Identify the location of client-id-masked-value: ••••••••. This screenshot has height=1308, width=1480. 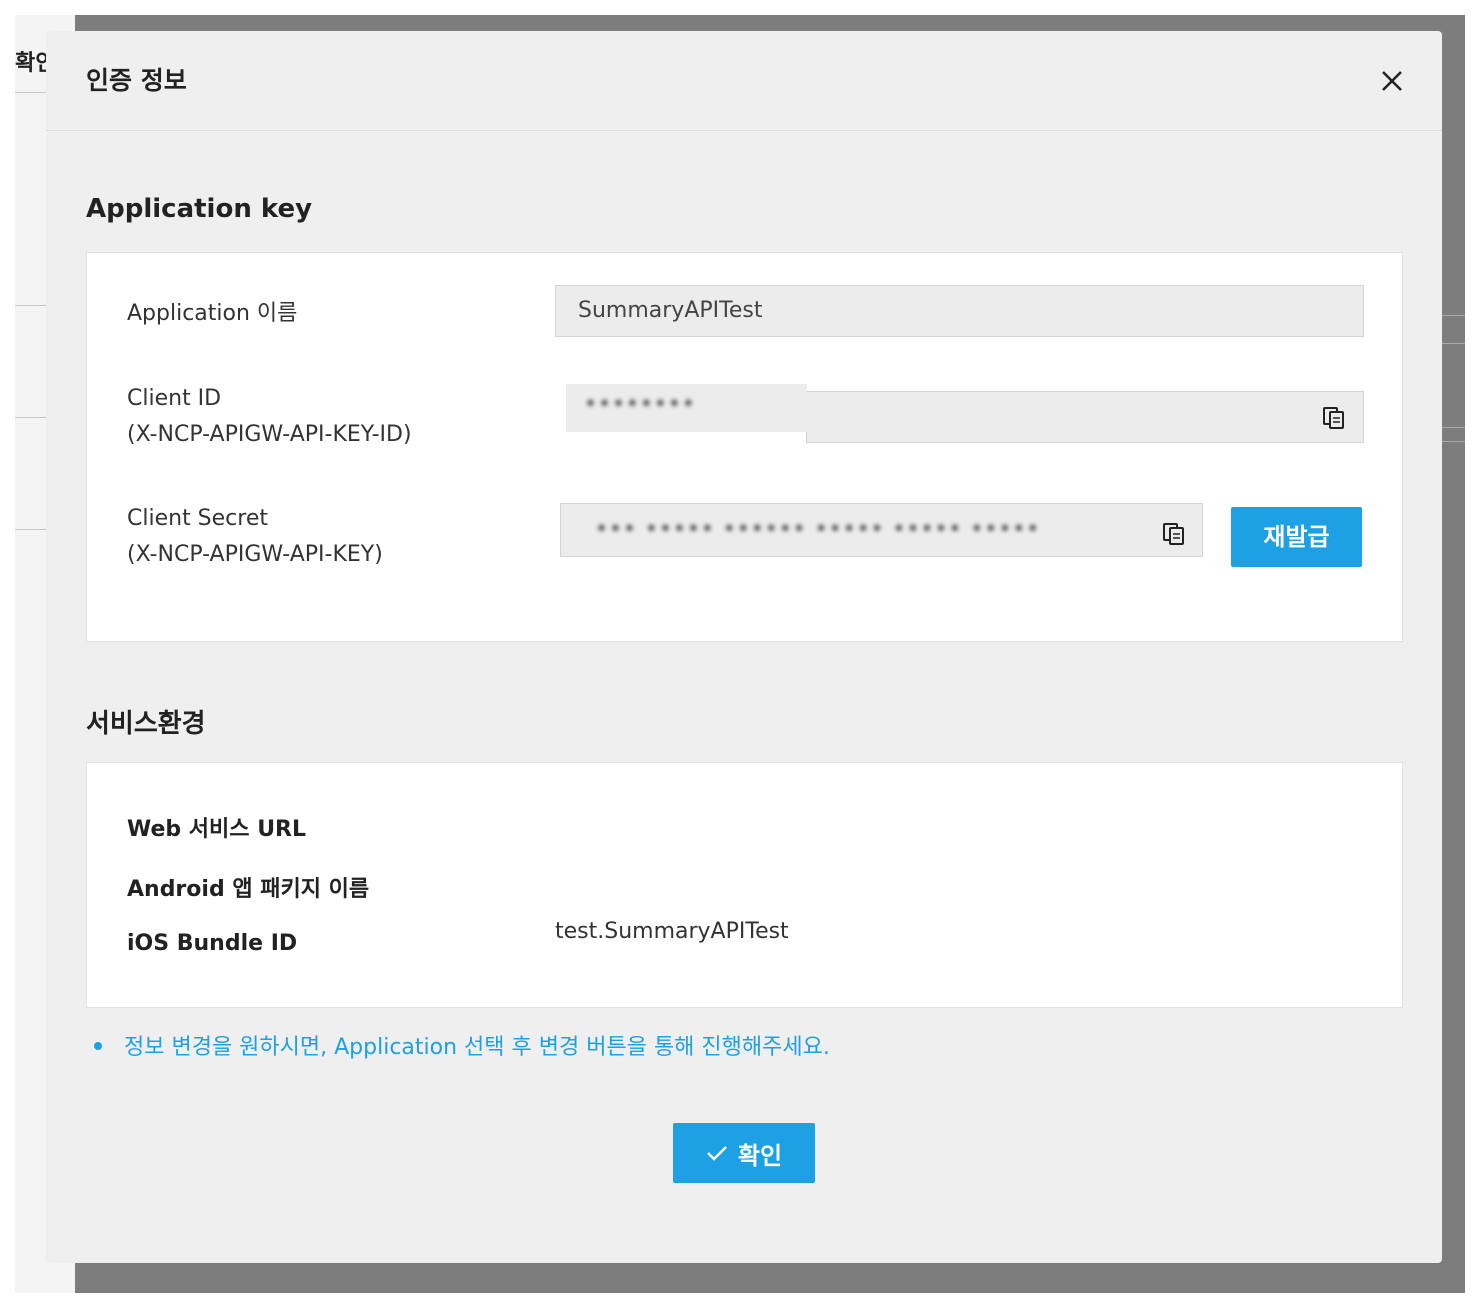
(686, 408).